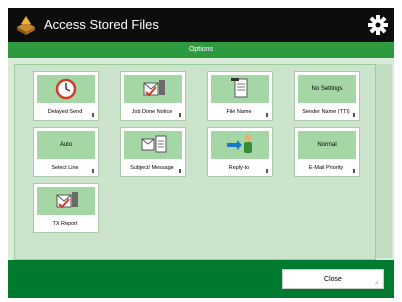 This screenshot has height=302, width=402. I want to click on footer-bar: Close ⌟, so click(201, 279).